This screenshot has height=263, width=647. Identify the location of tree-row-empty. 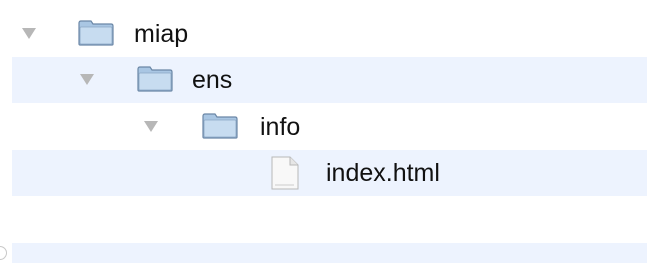
(329, 253).